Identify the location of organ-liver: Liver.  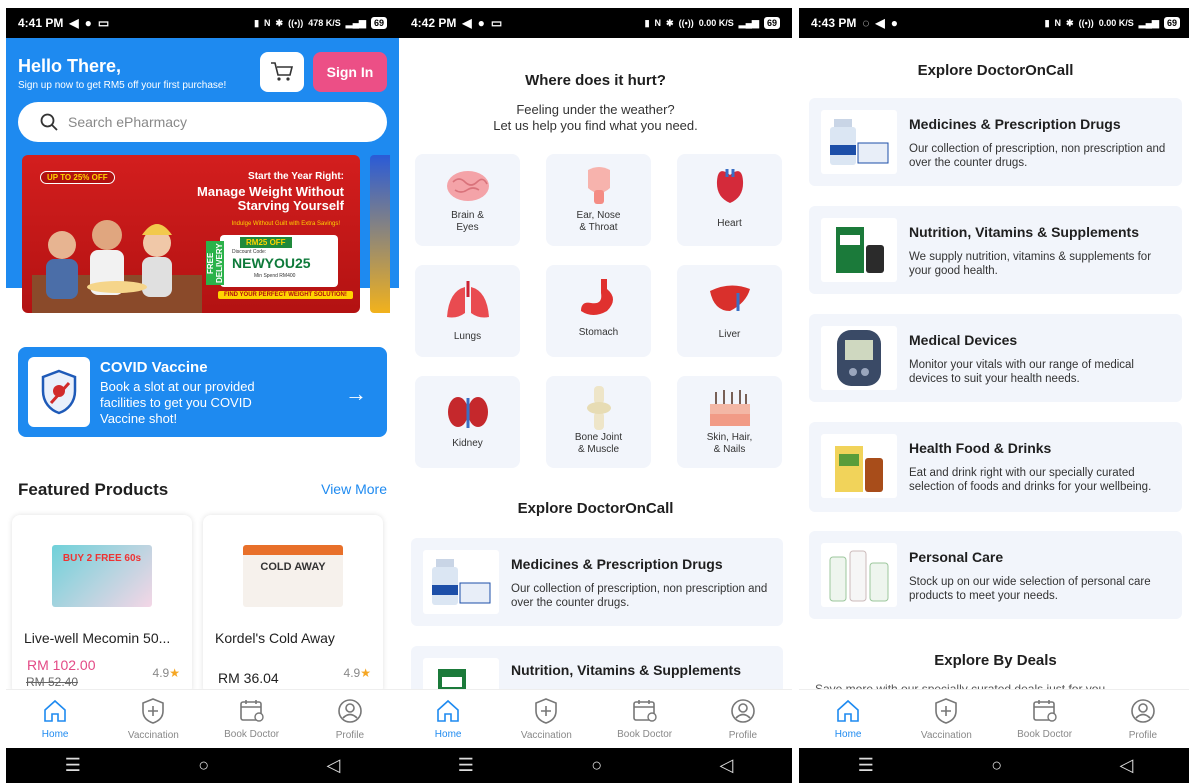
(729, 311).